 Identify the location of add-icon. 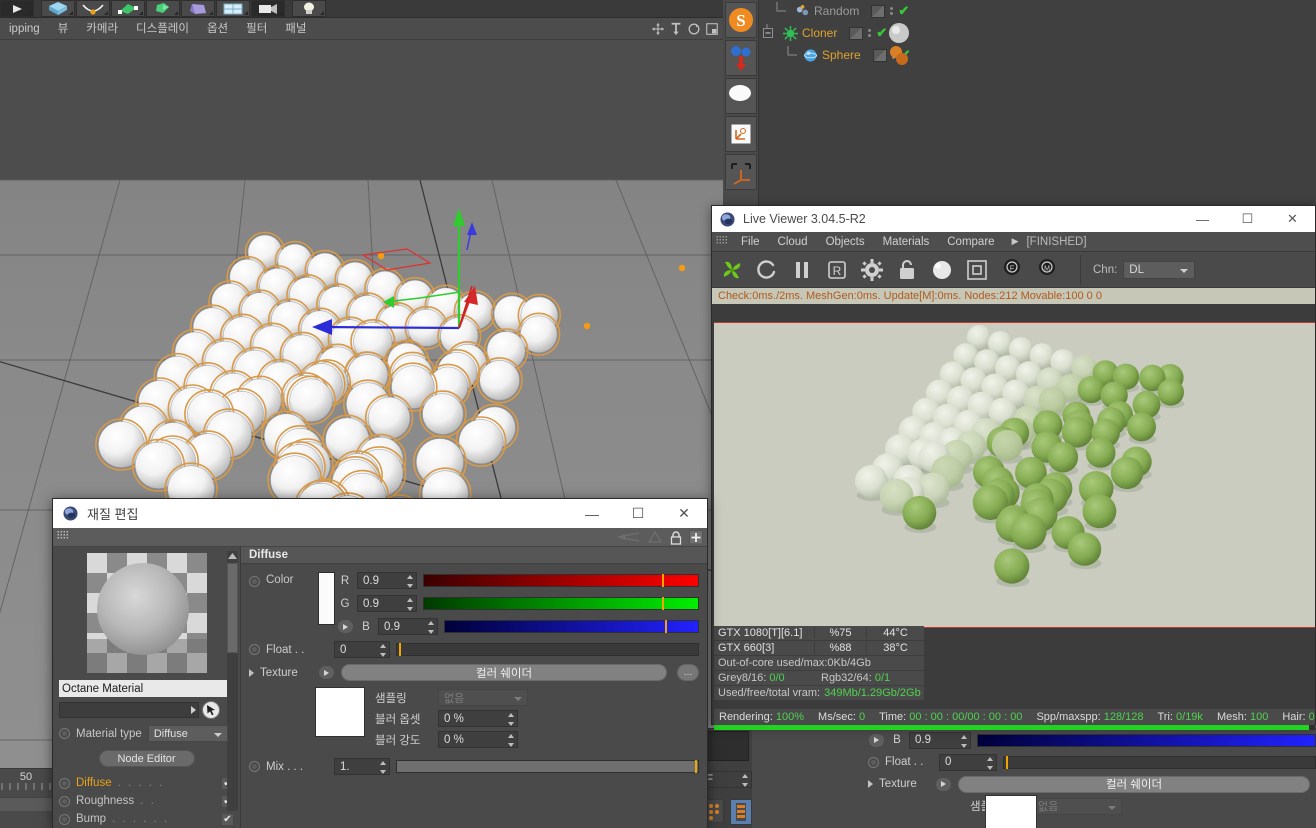
(696, 537).